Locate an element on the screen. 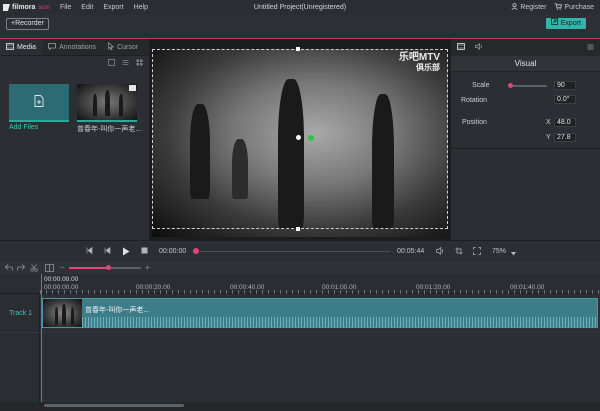 The width and height of the screenshot is (600, 411). add-files-label: Add Files is located at coordinates (24, 127).